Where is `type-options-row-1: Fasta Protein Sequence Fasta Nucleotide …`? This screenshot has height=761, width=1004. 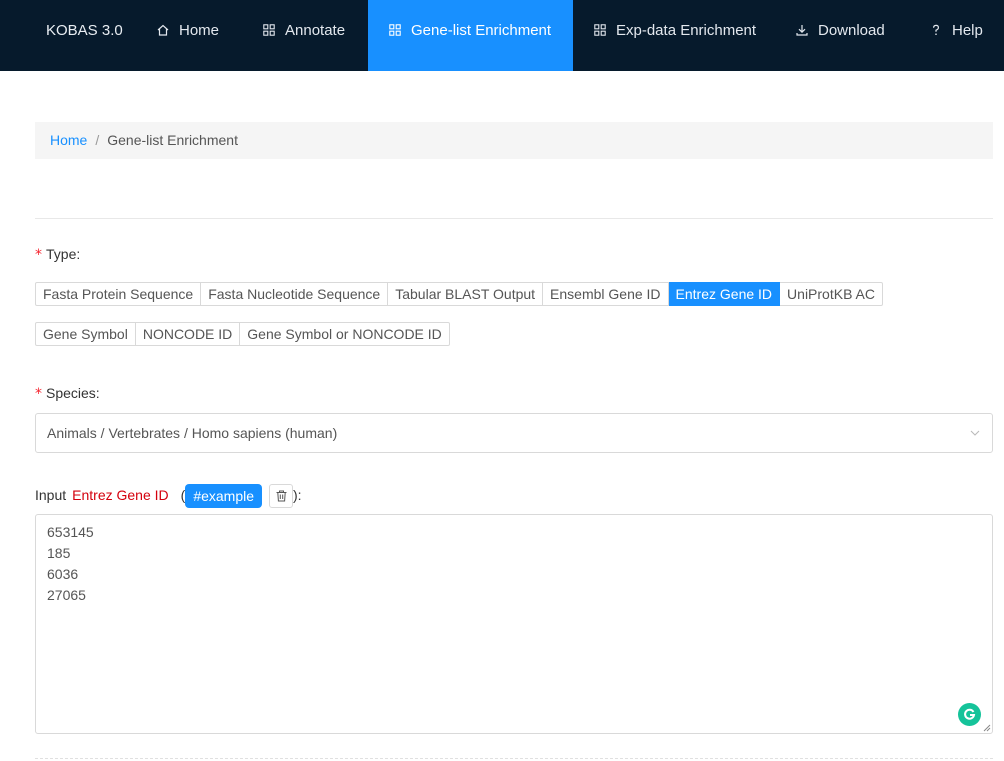 type-options-row-1: Fasta Protein Sequence Fasta Nucleotide … is located at coordinates (459, 294).